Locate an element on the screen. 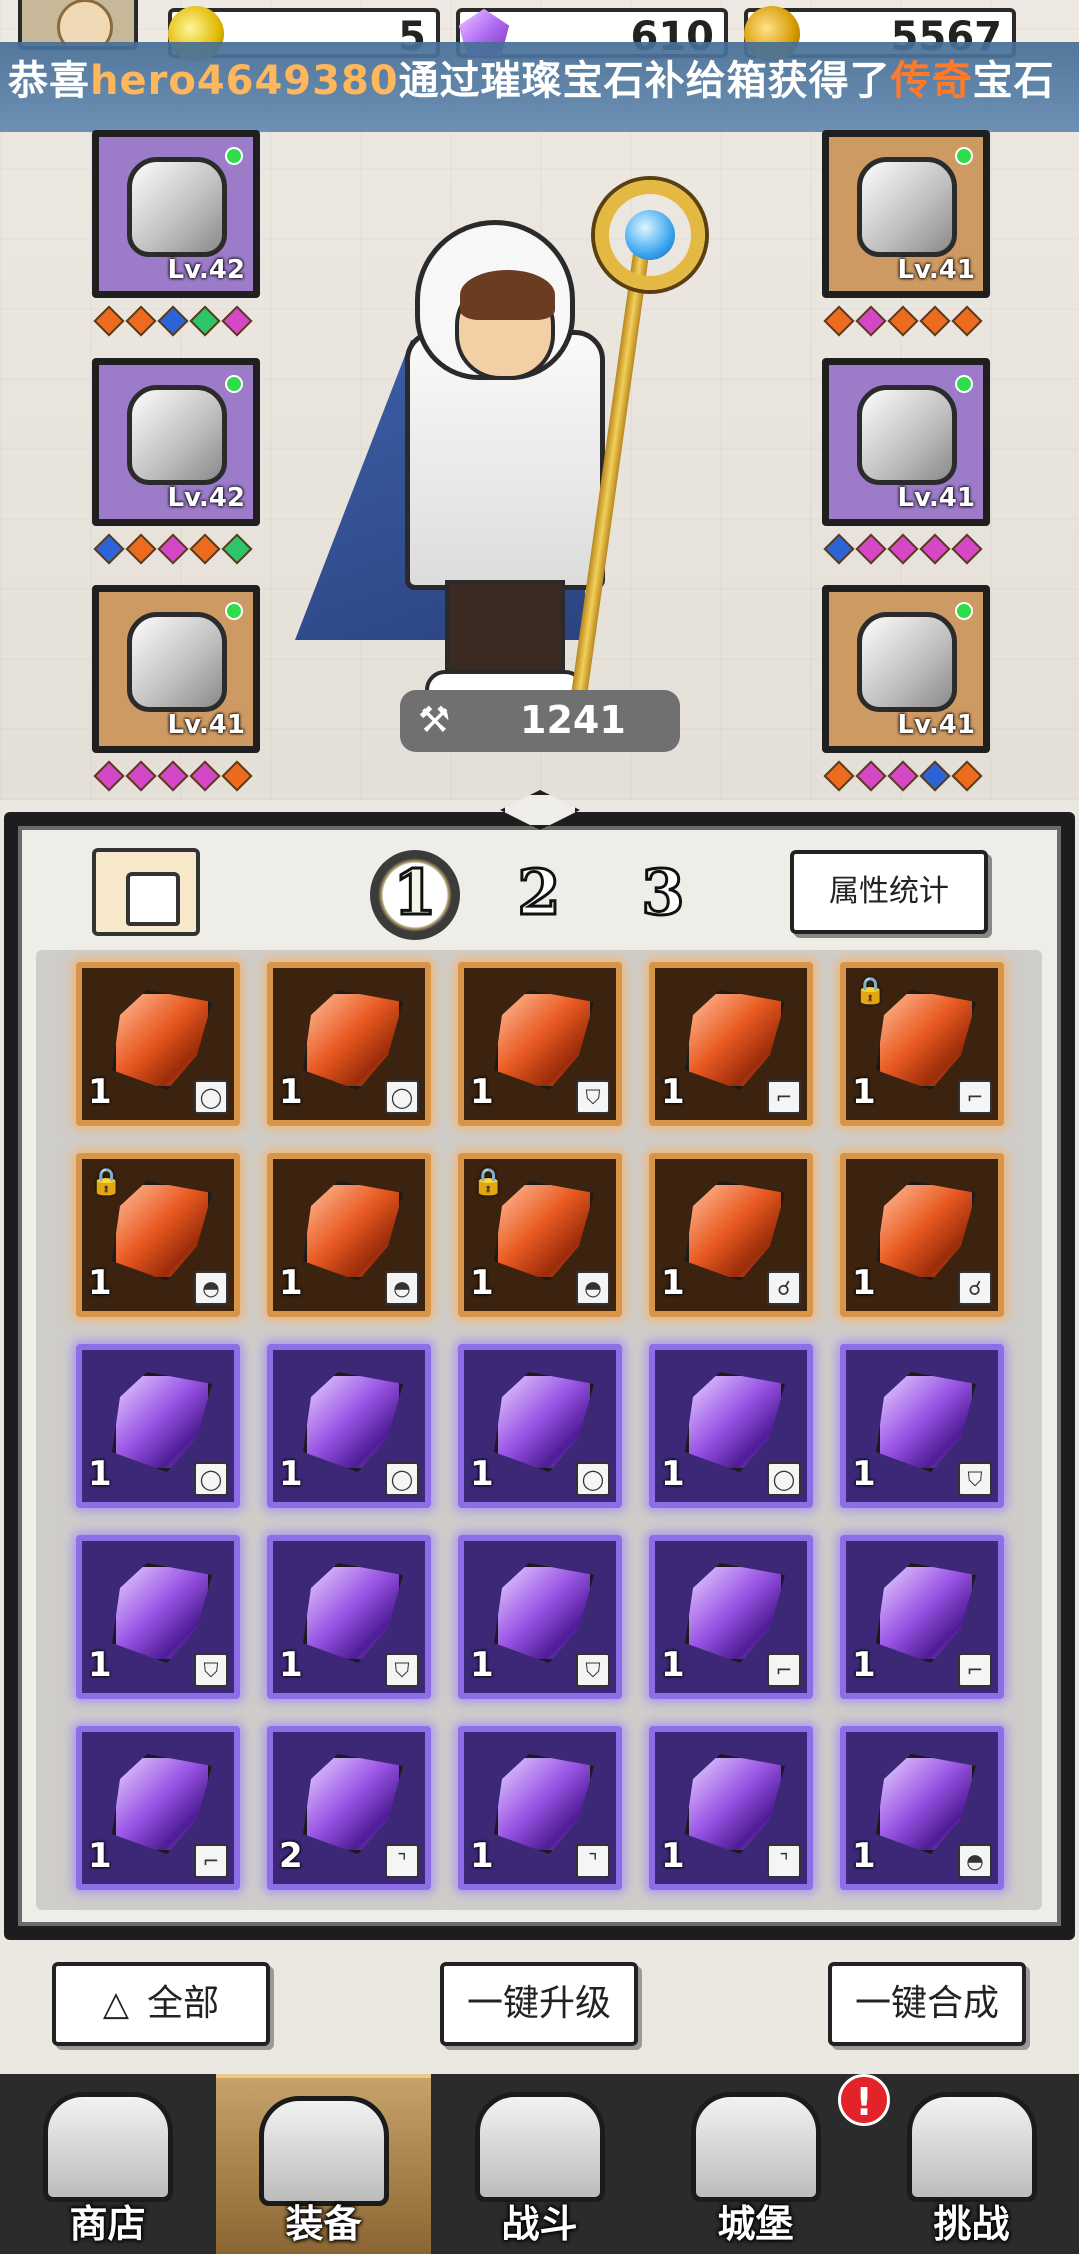  necklace-icon is located at coordinates (907, 662).